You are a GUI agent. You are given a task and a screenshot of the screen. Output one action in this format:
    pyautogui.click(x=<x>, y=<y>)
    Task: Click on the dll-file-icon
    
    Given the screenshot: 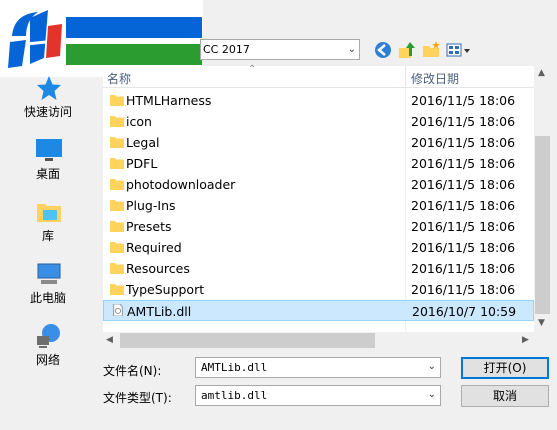 What is the action you would take?
    pyautogui.click(x=118, y=310)
    